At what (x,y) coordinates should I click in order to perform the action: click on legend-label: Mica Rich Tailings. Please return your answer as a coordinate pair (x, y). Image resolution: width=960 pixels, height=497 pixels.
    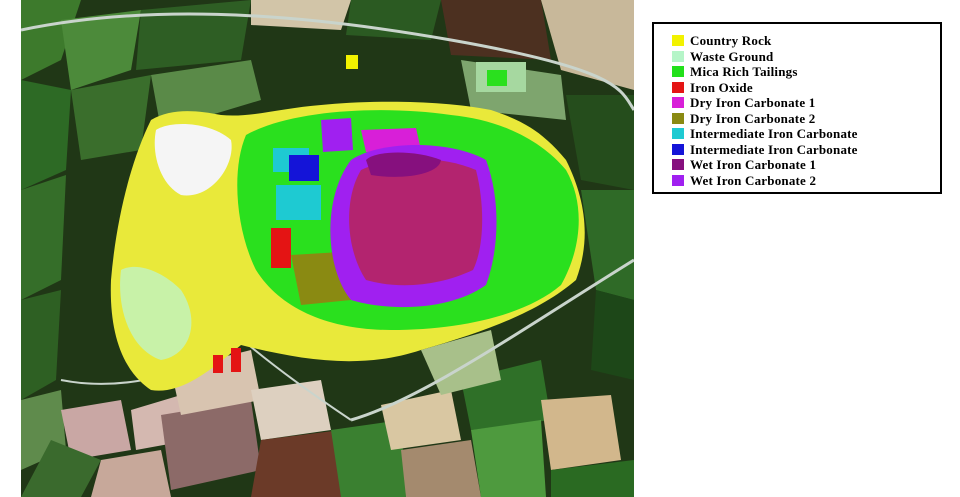
    Looking at the image, I should click on (744, 72).